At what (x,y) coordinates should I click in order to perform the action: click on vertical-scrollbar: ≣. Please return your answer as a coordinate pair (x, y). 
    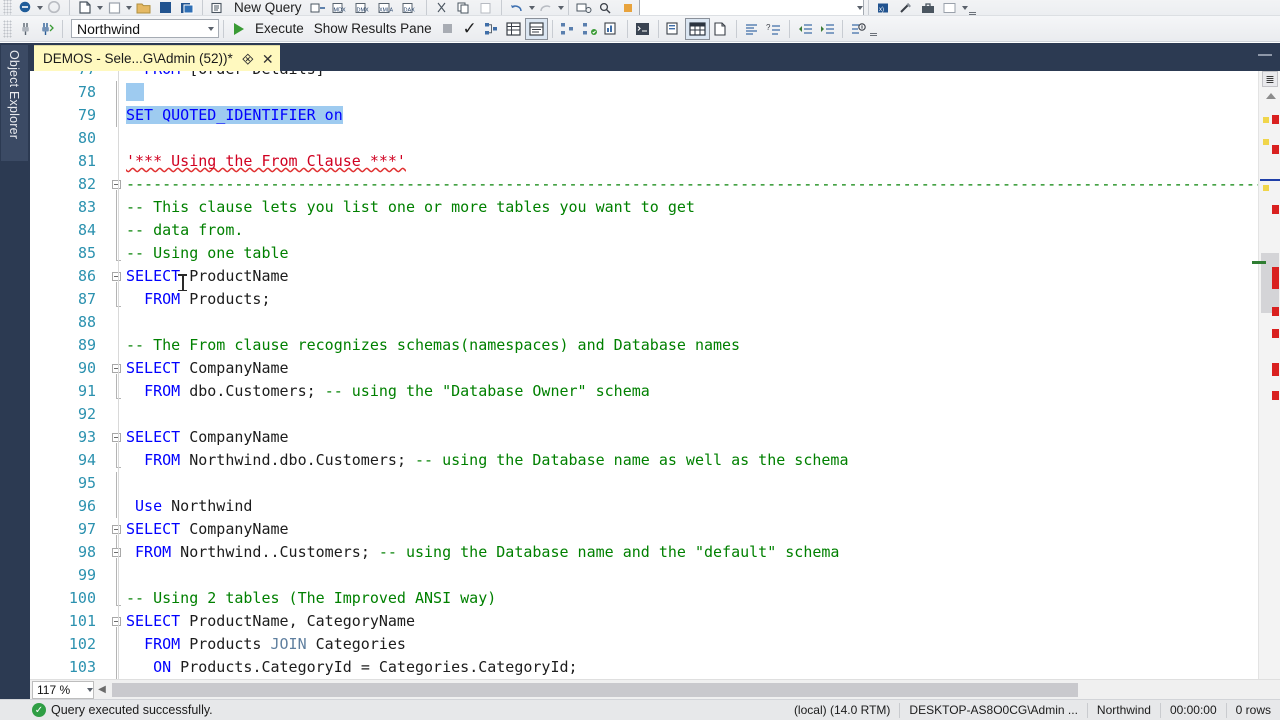
    Looking at the image, I should click on (1266, 375).